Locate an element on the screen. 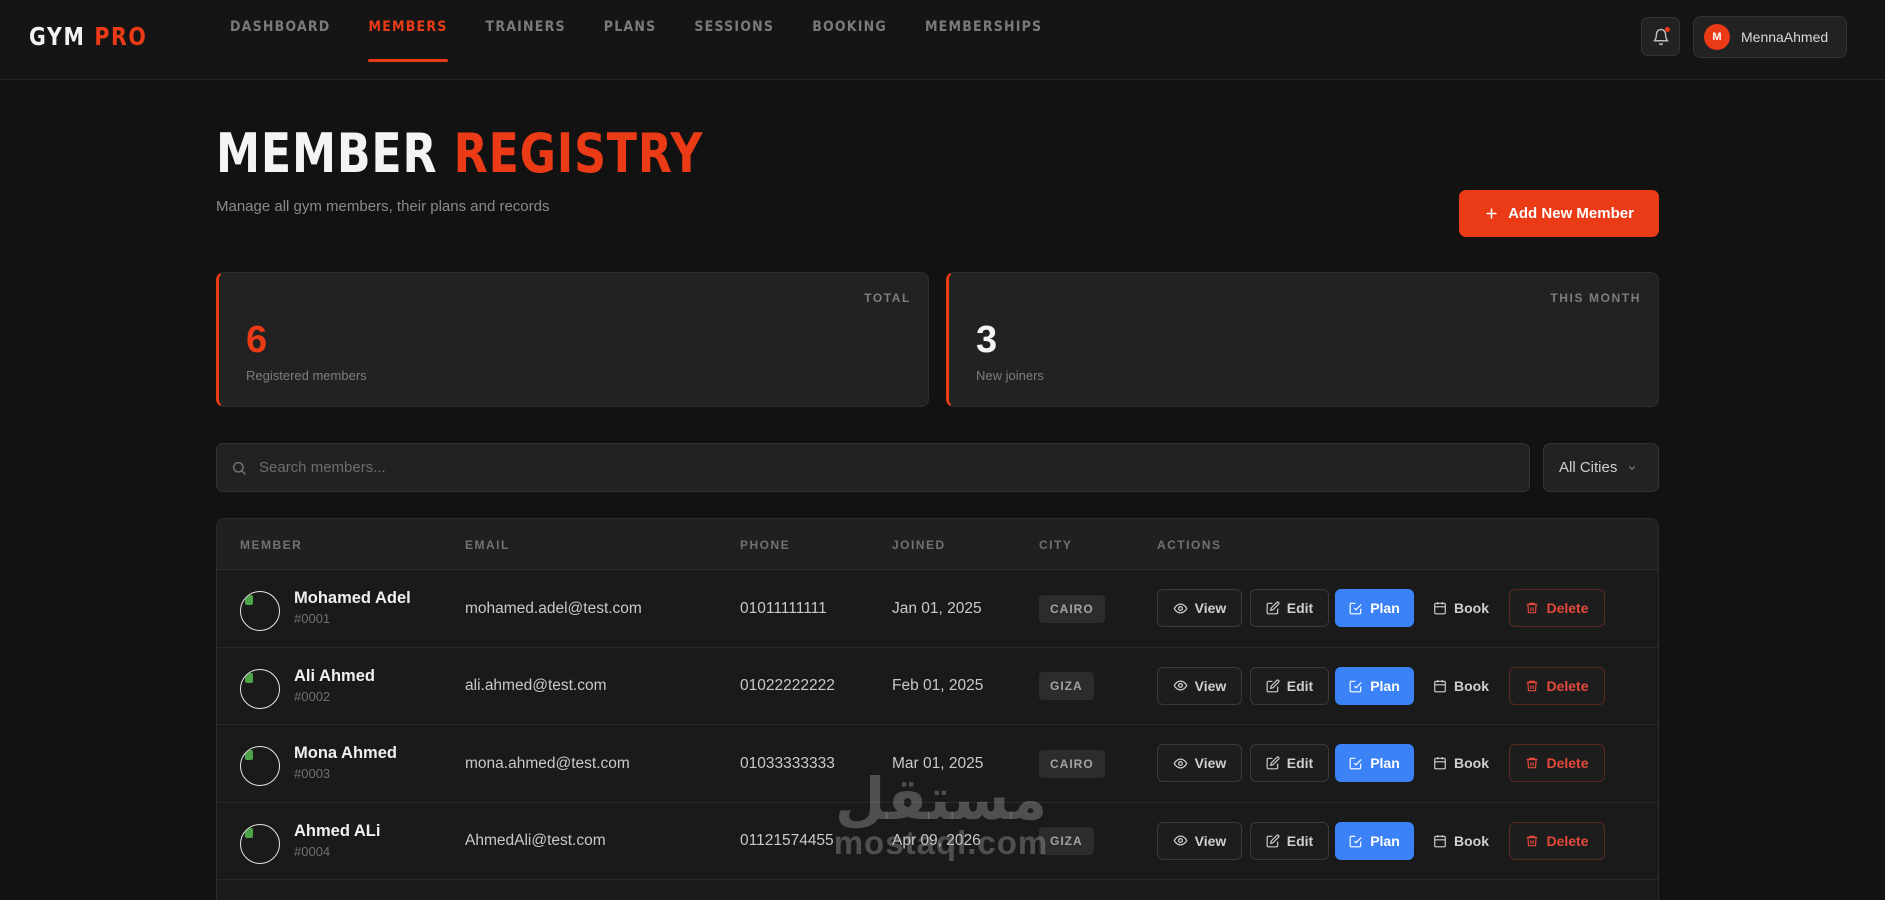 The height and width of the screenshot is (900, 1885). logo-text-pro: PRO is located at coordinates (121, 36).